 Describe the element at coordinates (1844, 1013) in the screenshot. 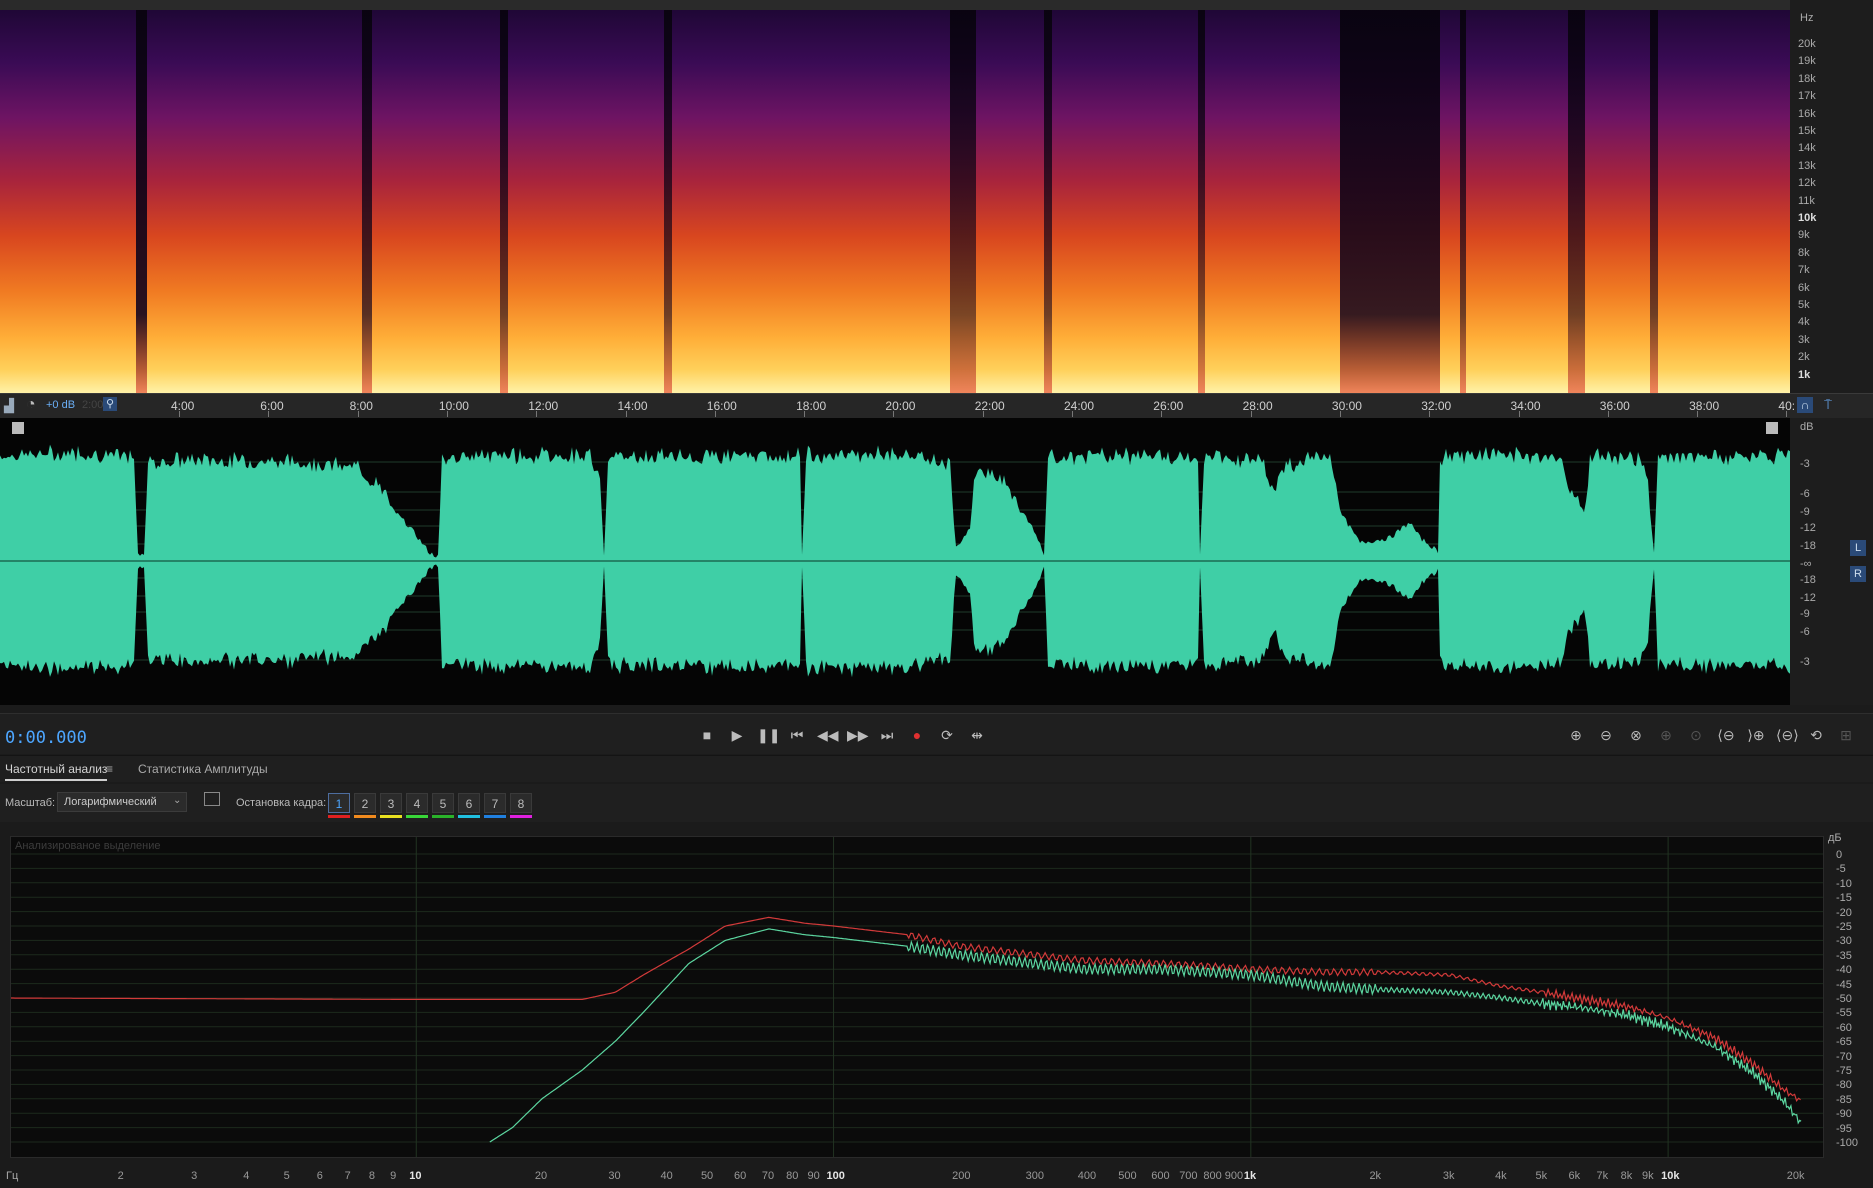

I see `graph-db-tick: -55` at that location.